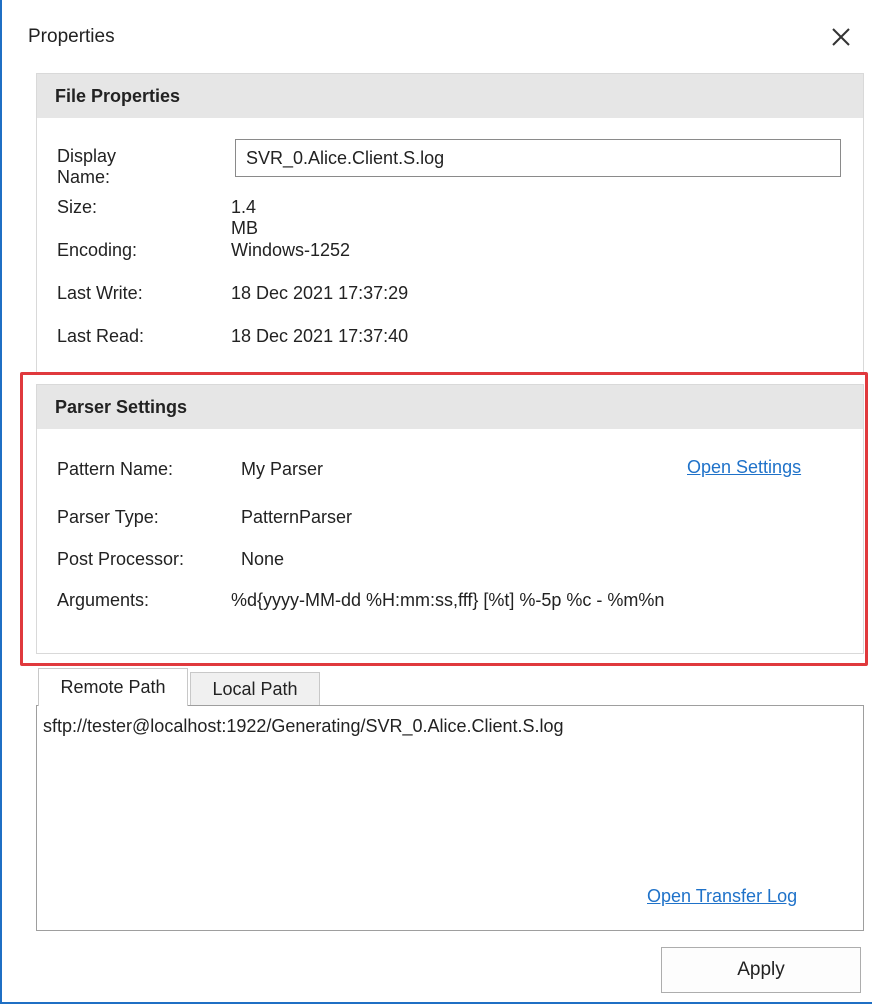 This screenshot has height=1004, width=872. Describe the element at coordinates (282, 469) in the screenshot. I see `pattern-name-value: My Parser` at that location.